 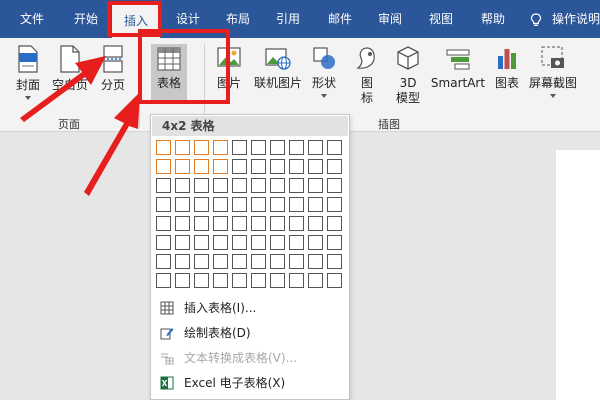 I want to click on tab-home: 开始, so click(x=86, y=19).